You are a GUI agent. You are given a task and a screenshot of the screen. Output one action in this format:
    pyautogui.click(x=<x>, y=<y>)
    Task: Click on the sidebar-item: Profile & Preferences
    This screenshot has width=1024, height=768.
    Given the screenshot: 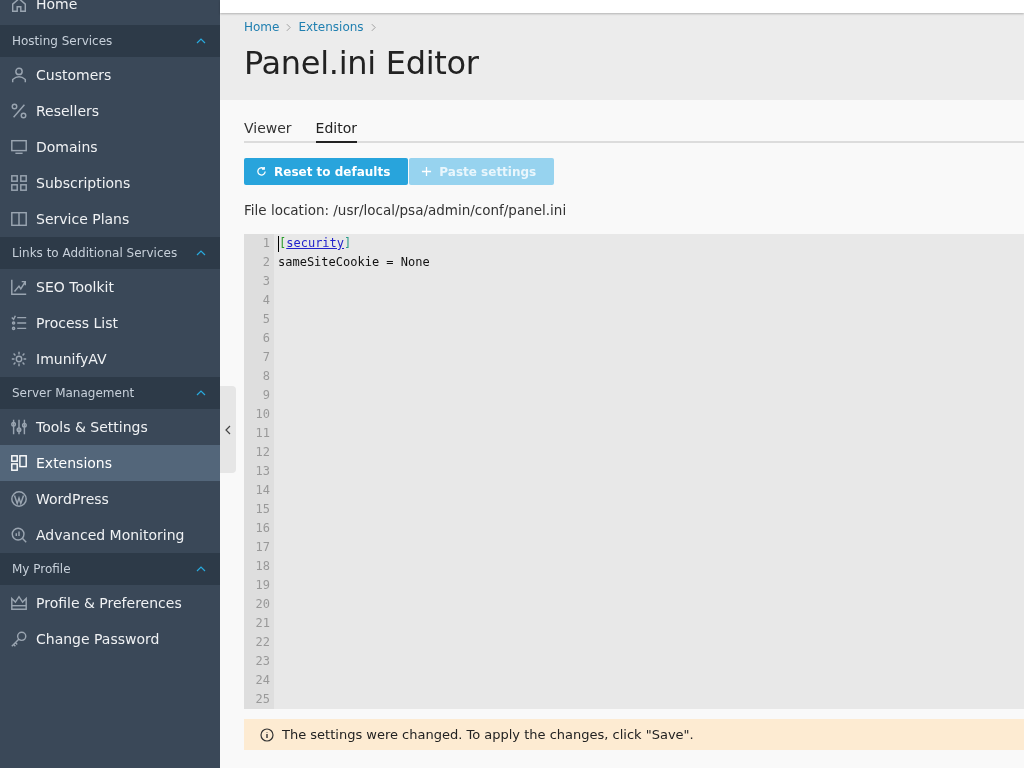 What is the action you would take?
    pyautogui.click(x=110, y=603)
    